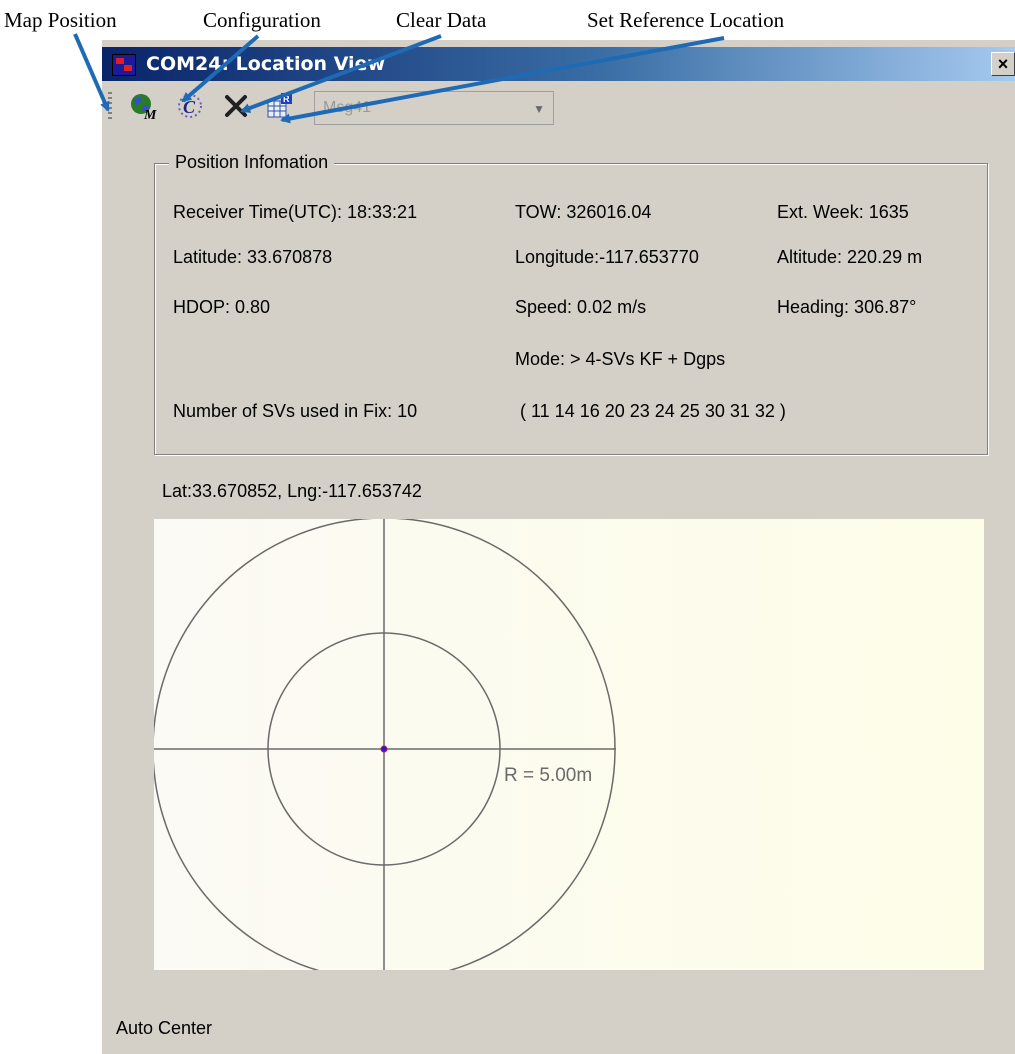  What do you see at coordinates (558, 107) in the screenshot?
I see `toolbar: M C R` at bounding box center [558, 107].